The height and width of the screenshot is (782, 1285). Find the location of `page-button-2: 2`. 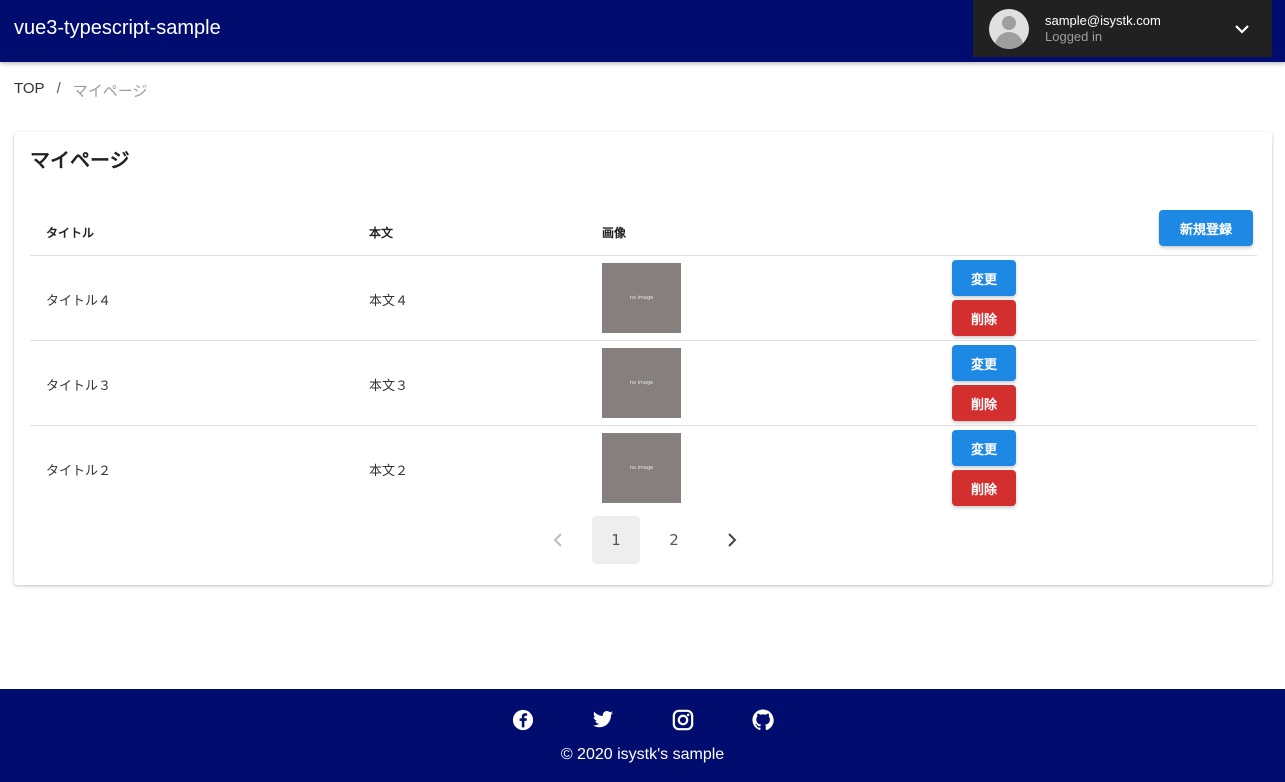

page-button-2: 2 is located at coordinates (674, 540).